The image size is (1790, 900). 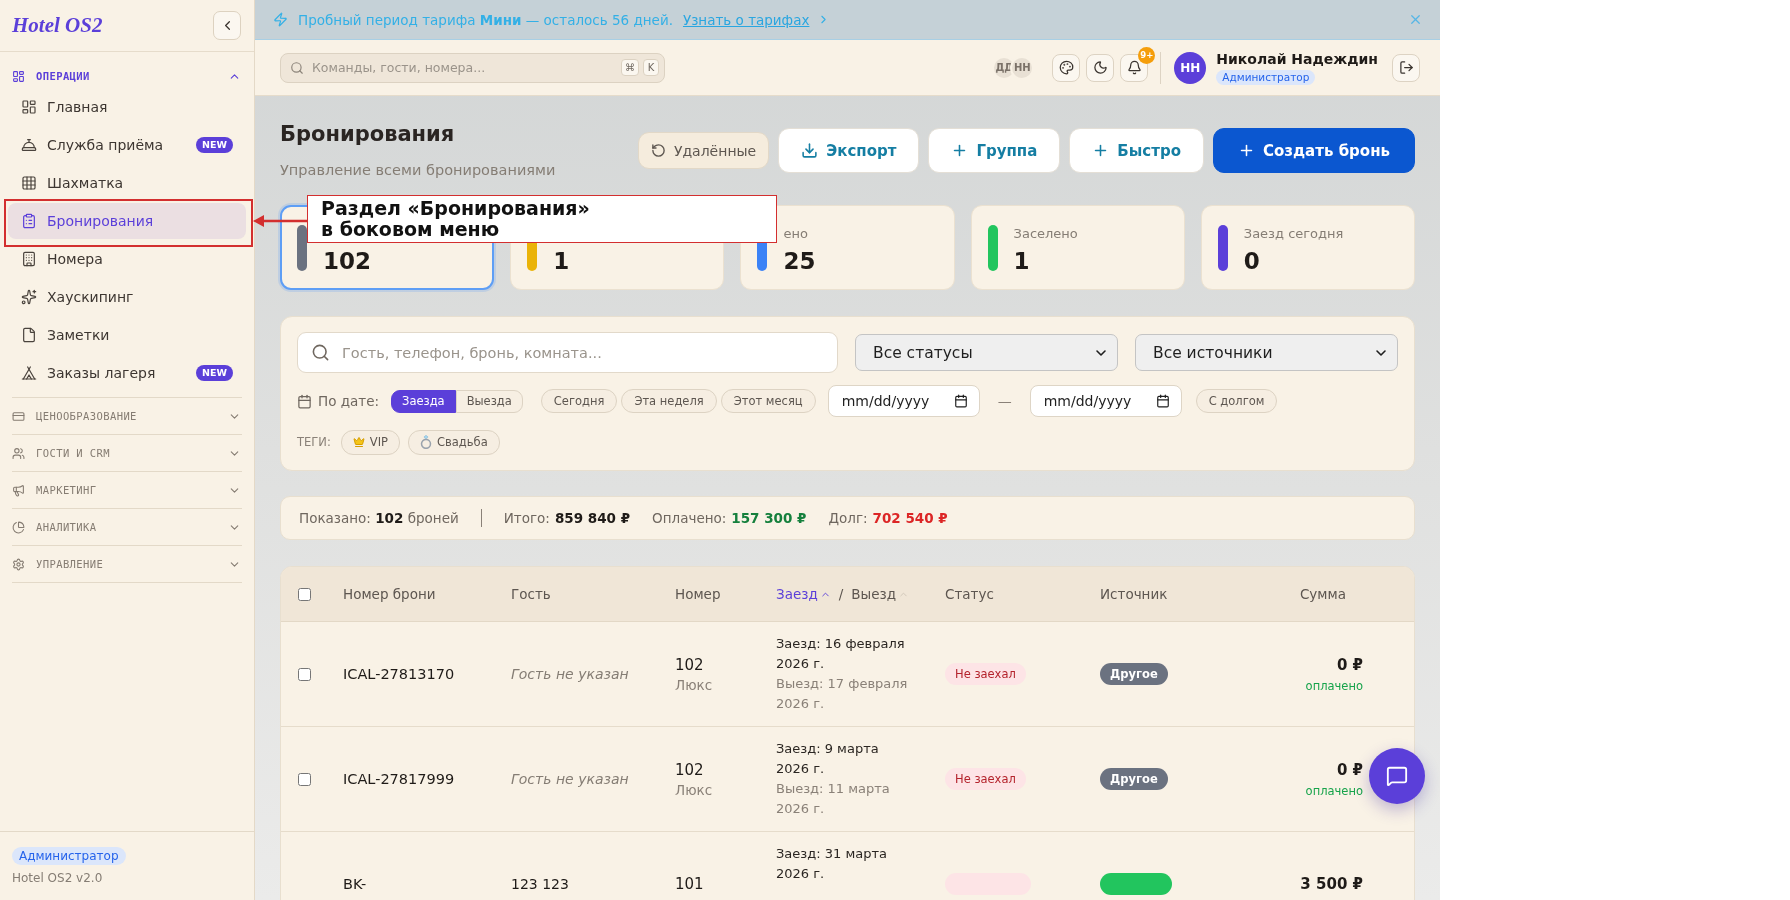 I want to click on check-in-date: Заезд: 9 марта 2026 г., so click(x=828, y=759).